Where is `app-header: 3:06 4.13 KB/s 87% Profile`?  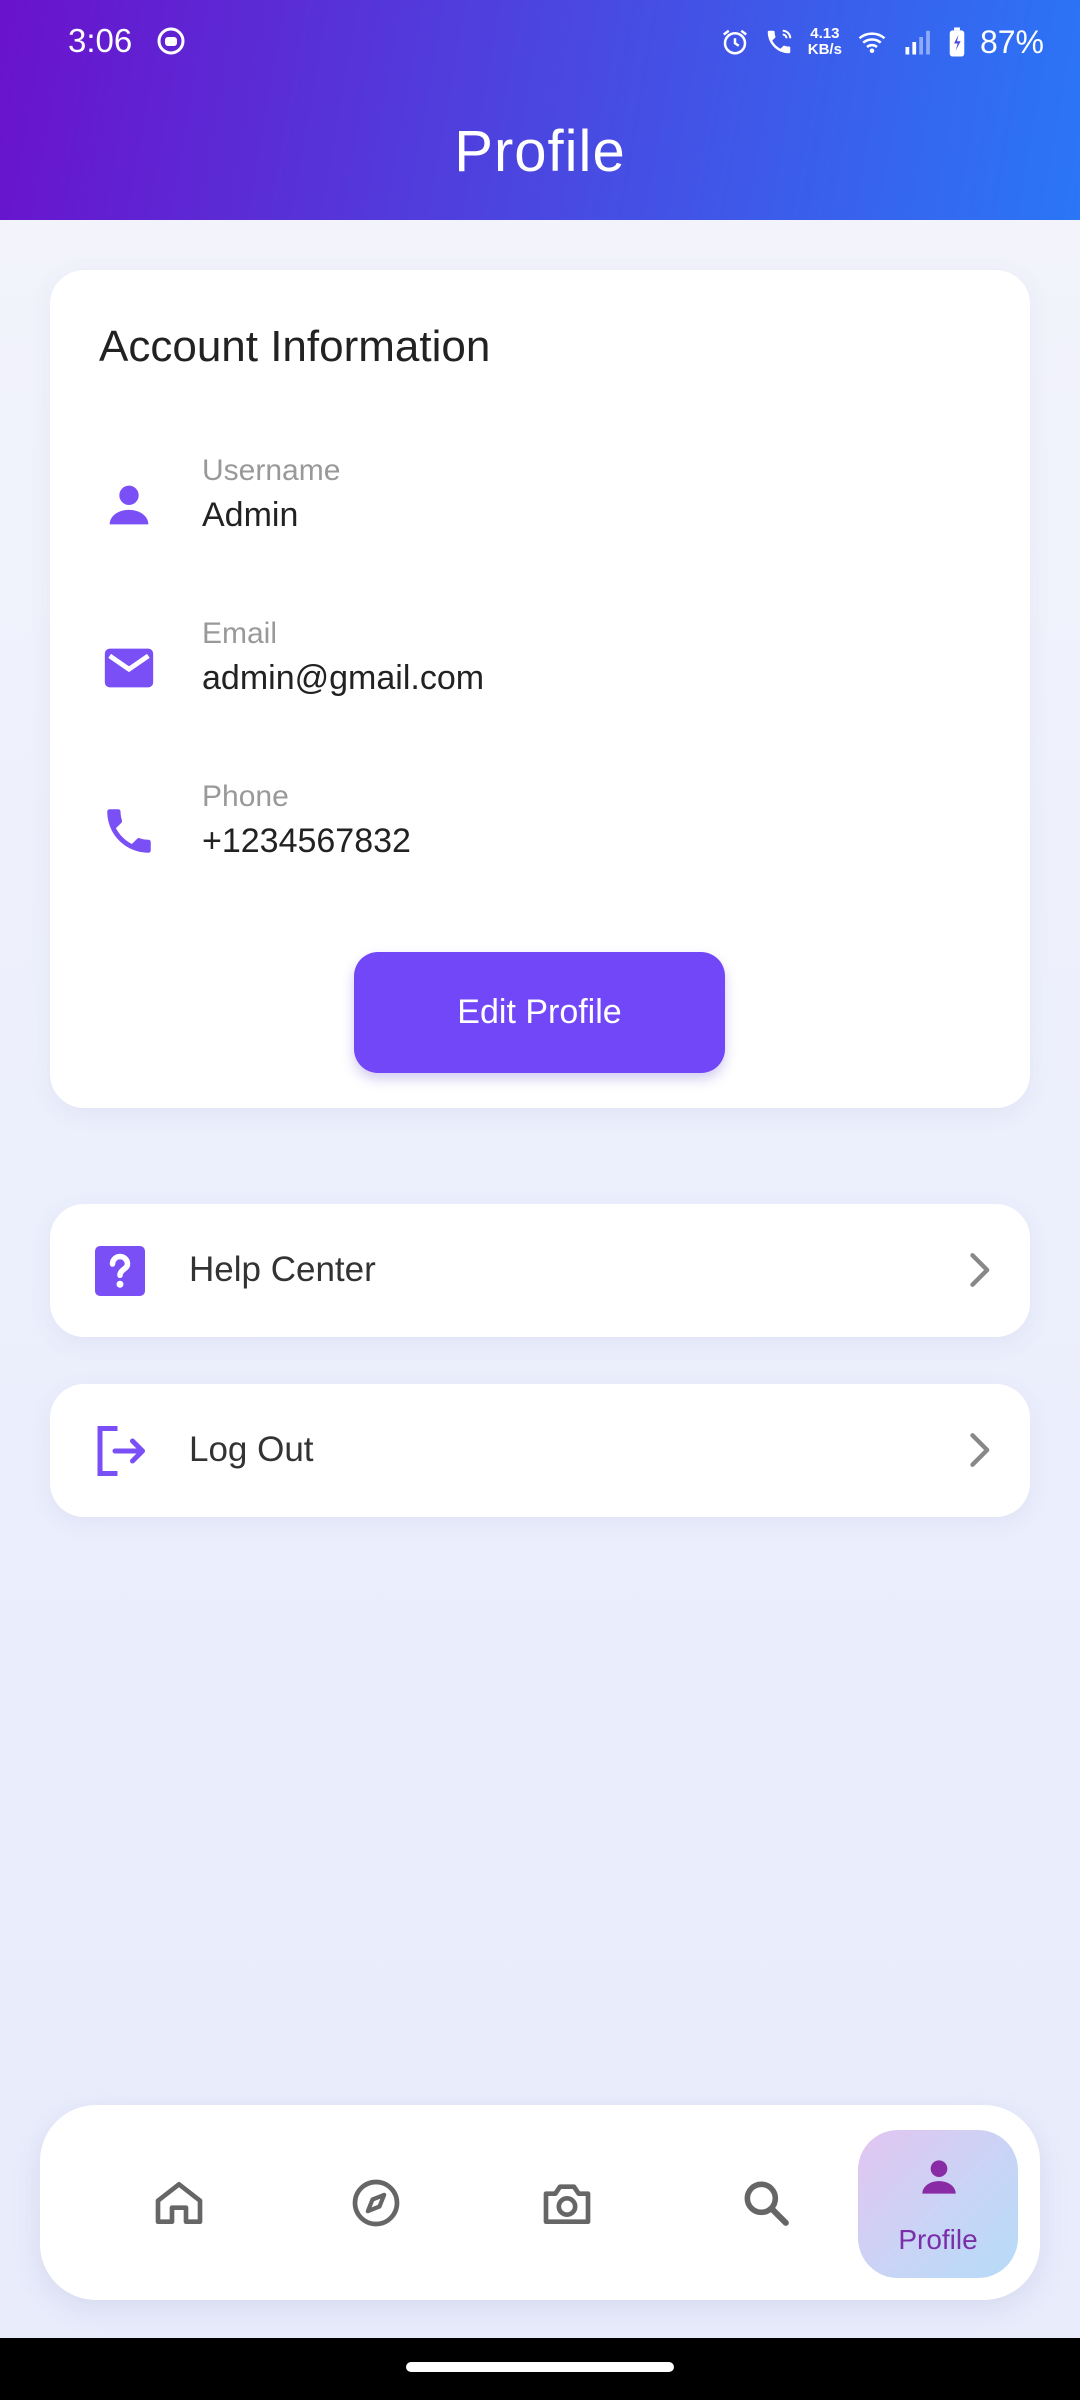 app-header: 3:06 4.13 KB/s 87% Profile is located at coordinates (540, 110).